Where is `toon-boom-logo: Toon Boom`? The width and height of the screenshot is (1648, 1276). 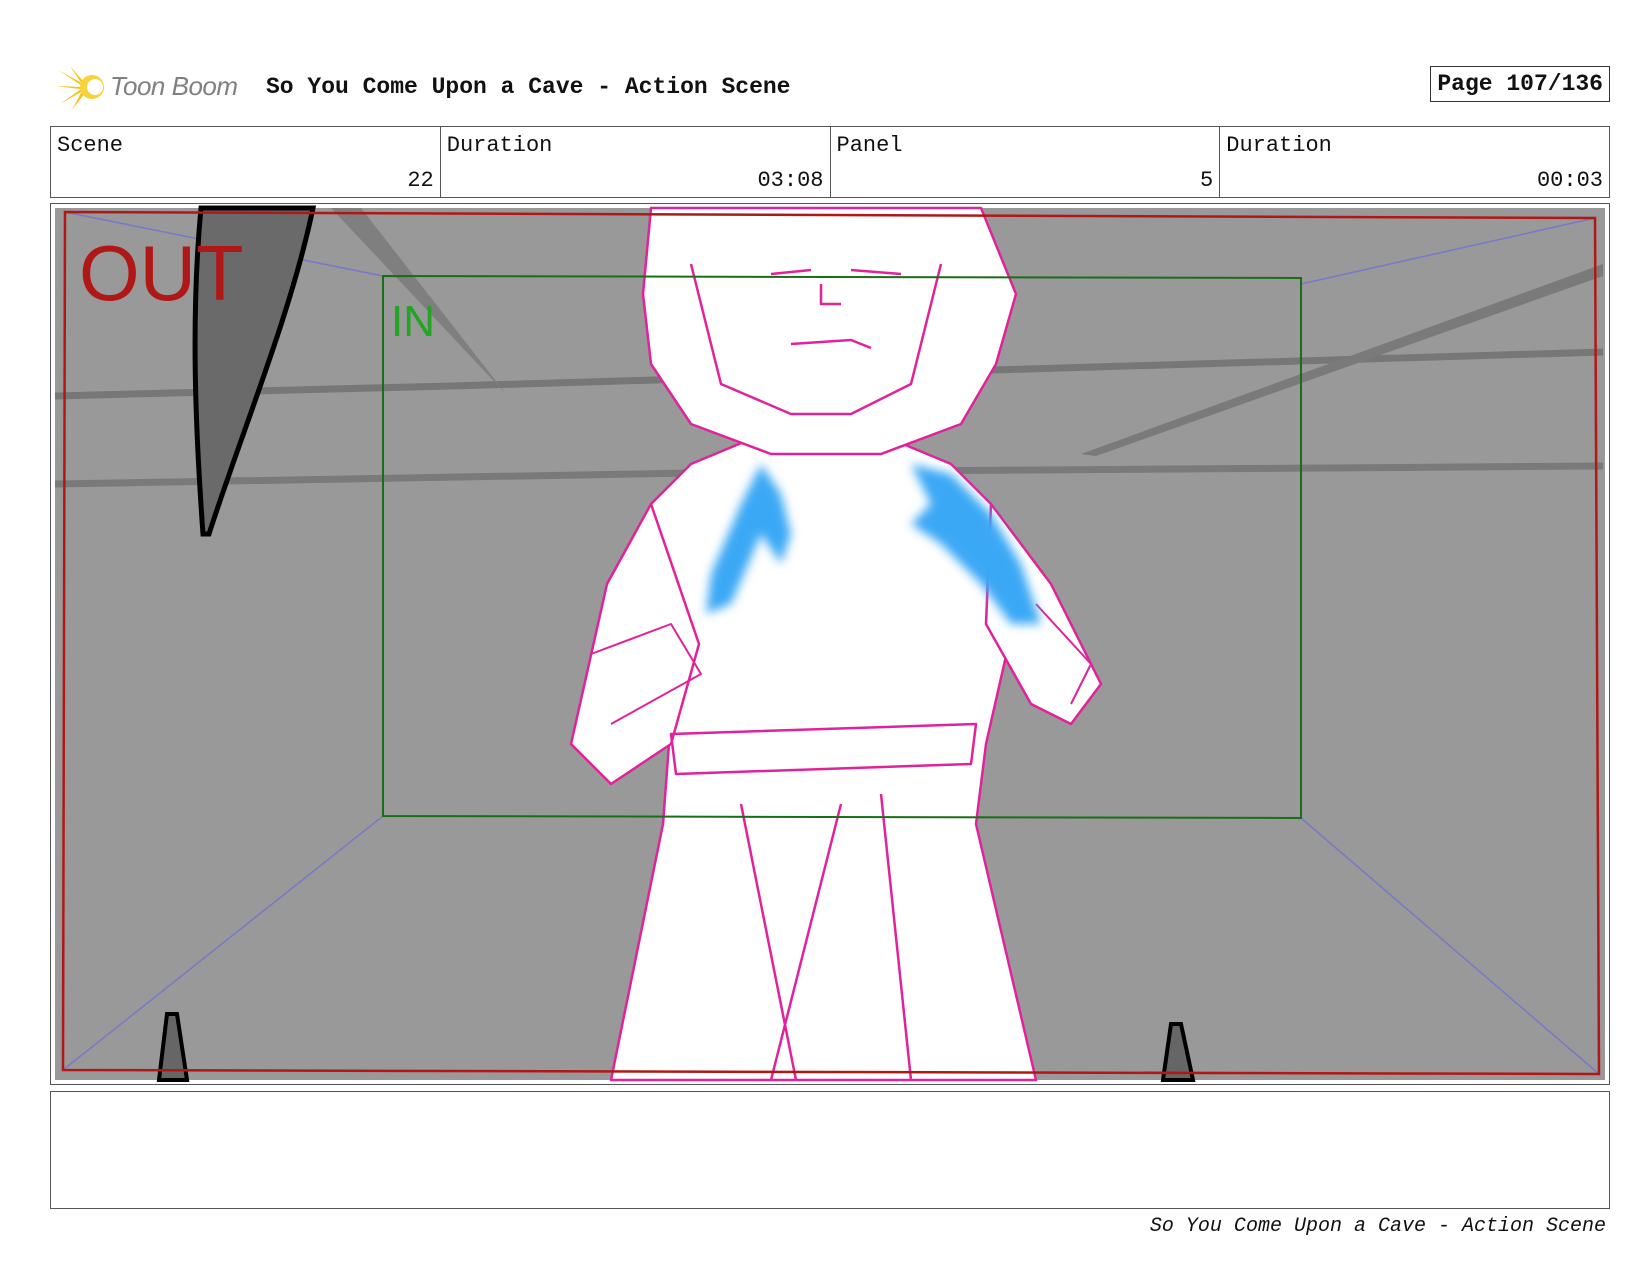
toon-boom-logo: Toon Boom is located at coordinates (154, 87).